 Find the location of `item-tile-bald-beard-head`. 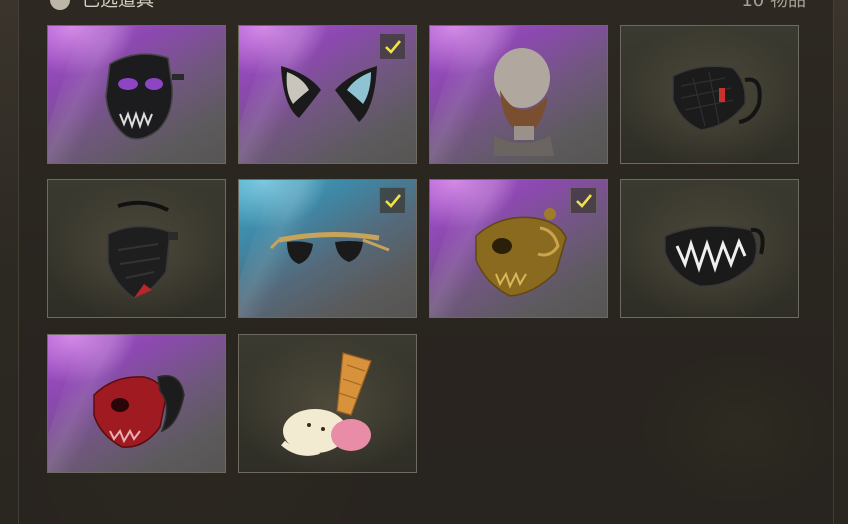

item-tile-bald-beard-head is located at coordinates (518, 94).